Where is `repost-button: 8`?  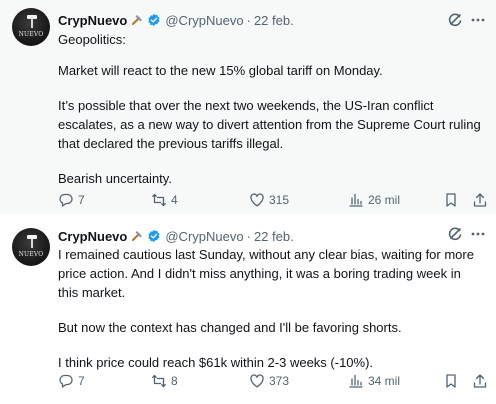 repost-button: 8 is located at coordinates (164, 381).